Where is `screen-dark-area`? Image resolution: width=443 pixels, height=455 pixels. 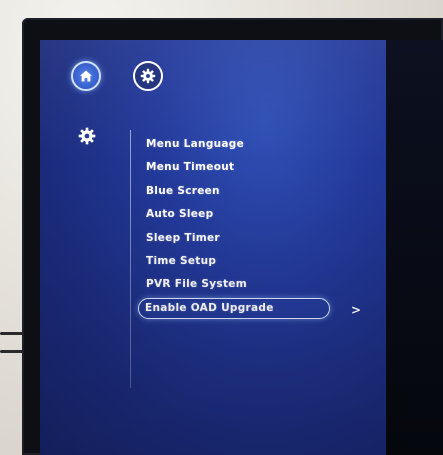 screen-dark-area is located at coordinates (414, 247).